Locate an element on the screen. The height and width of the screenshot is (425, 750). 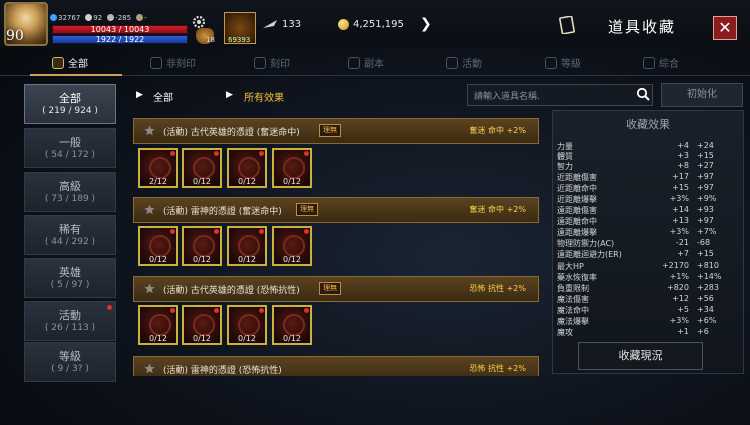
effect-filter-arrow-icon: ▶ is located at coordinates (229, 95).